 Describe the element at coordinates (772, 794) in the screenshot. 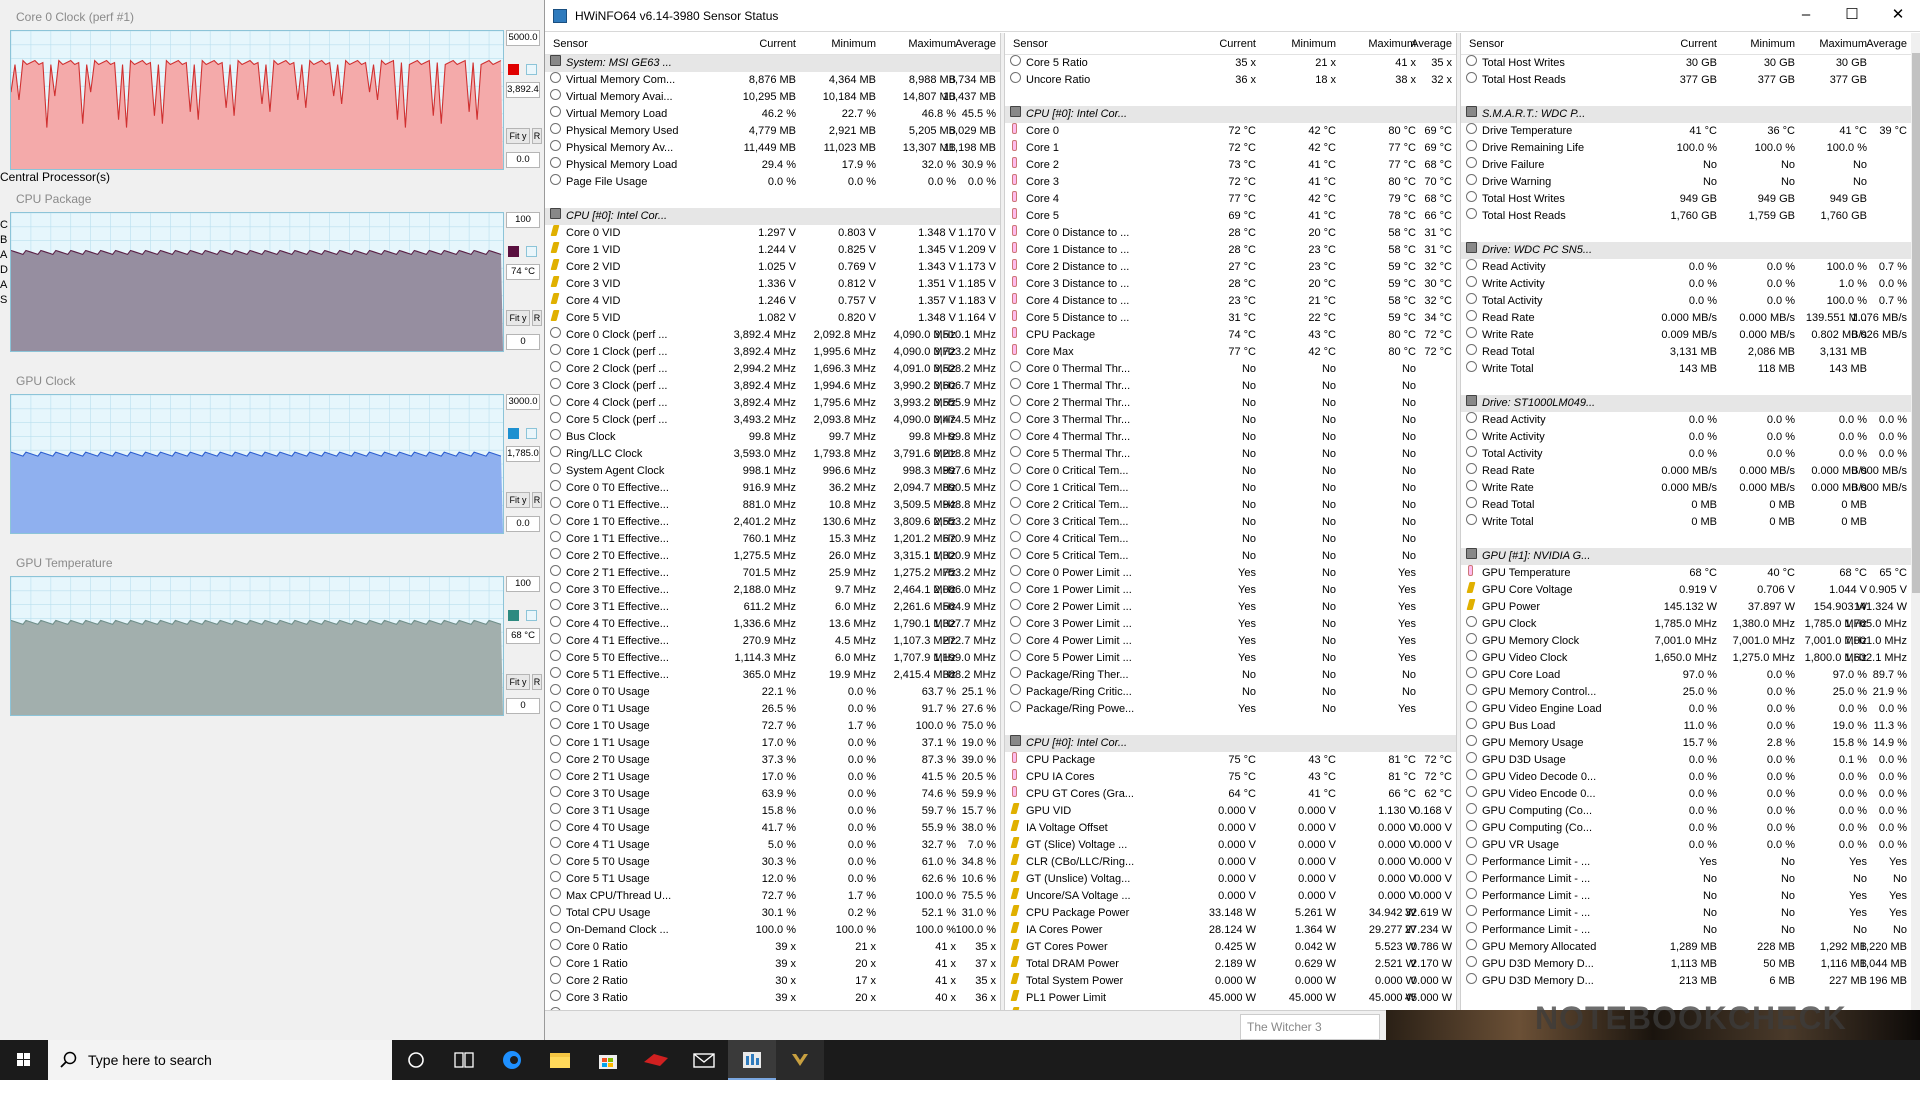

I see `sensor-row: Core 3 T0 Usage 63.9 % 0.0 % 74.6 % 59.9 %` at that location.